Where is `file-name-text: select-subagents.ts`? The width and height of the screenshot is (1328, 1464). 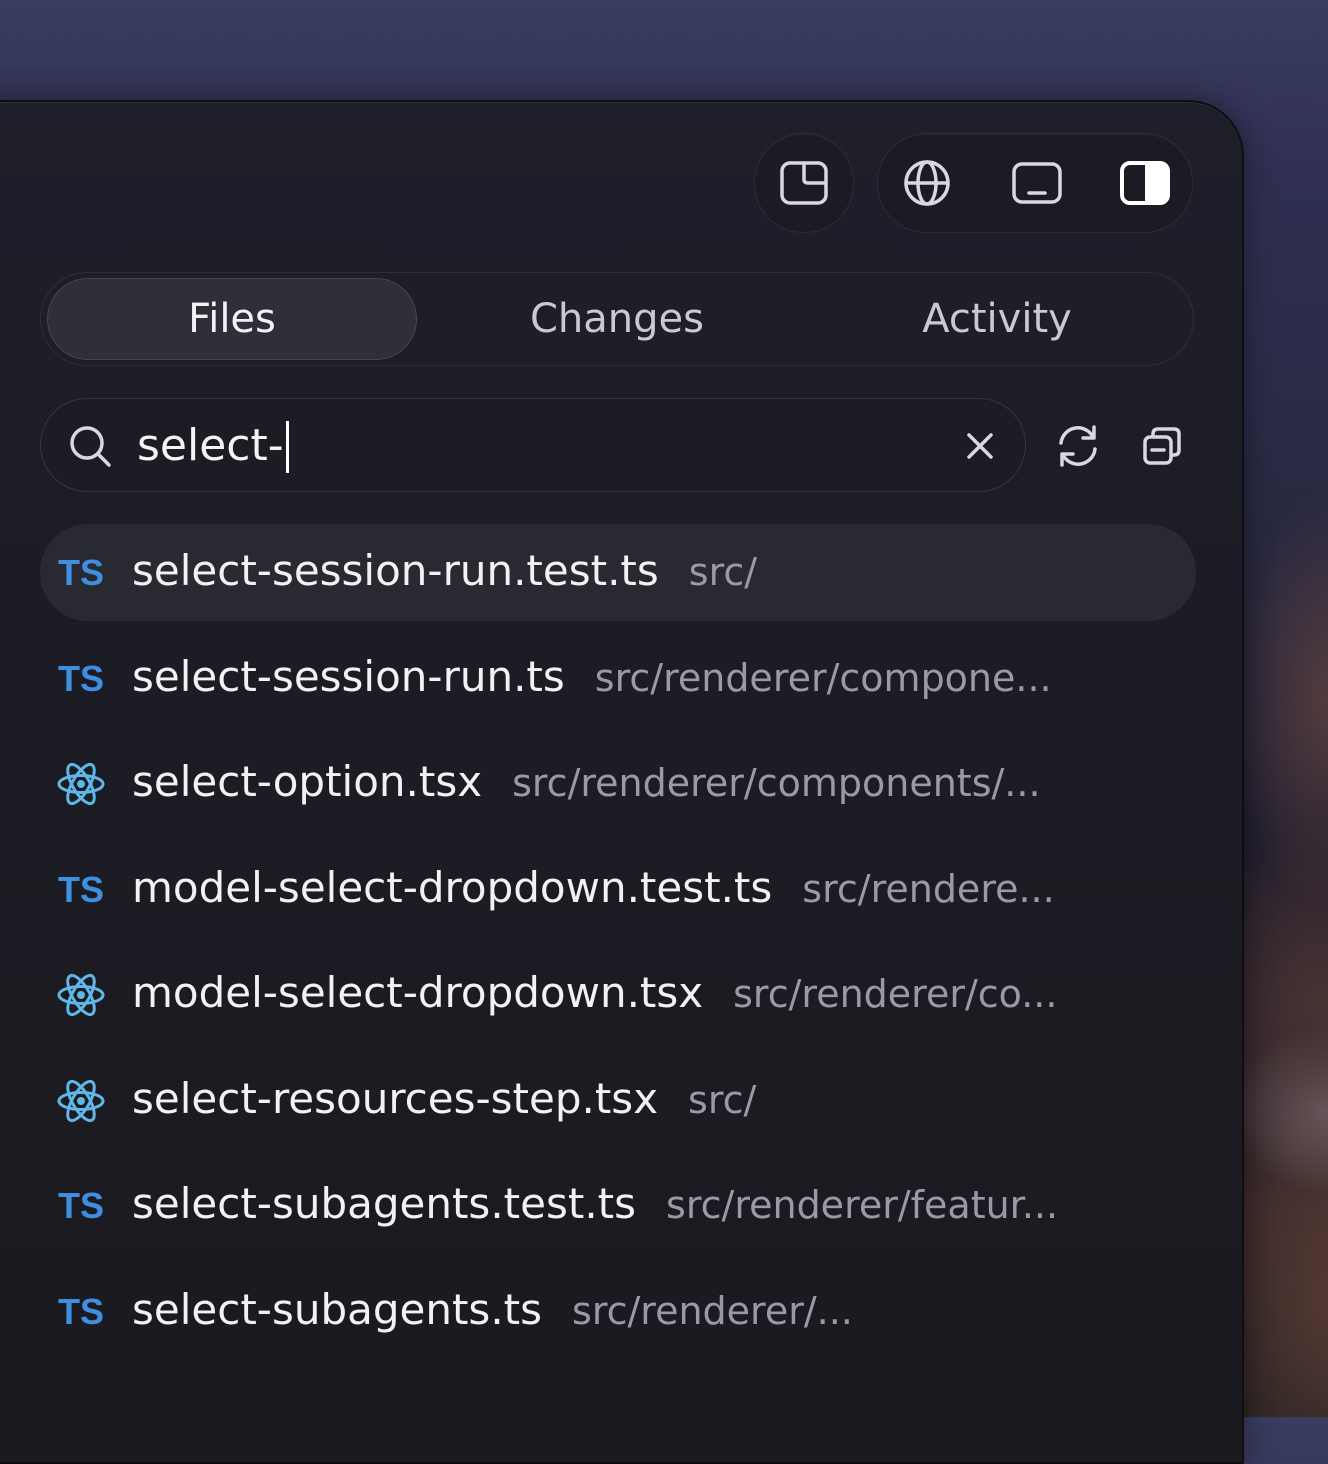 file-name-text: select-subagents.ts is located at coordinates (337, 1309).